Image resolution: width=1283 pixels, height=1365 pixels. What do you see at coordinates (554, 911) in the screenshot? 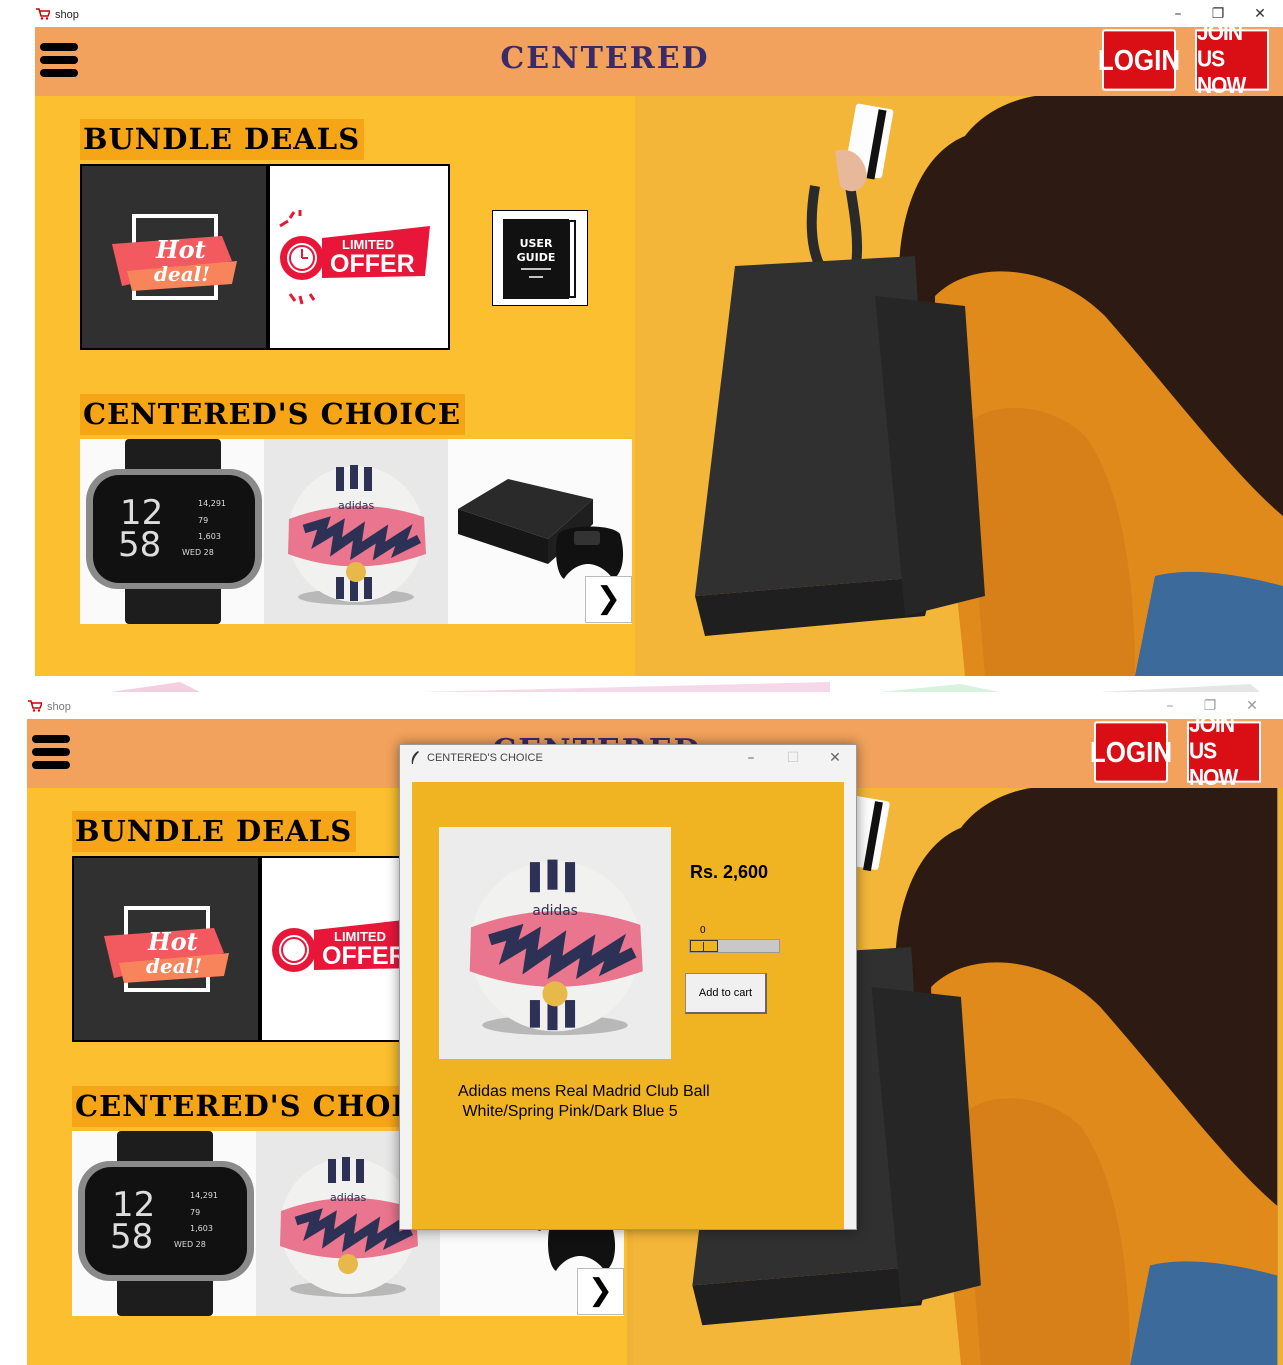
I see `product-image-brand: adidas` at bounding box center [554, 911].